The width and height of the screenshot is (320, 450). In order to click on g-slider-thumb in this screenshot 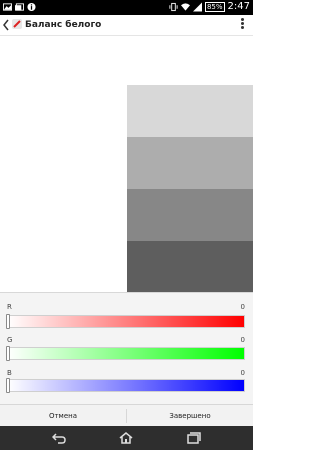, I will do `click(8, 353)`.